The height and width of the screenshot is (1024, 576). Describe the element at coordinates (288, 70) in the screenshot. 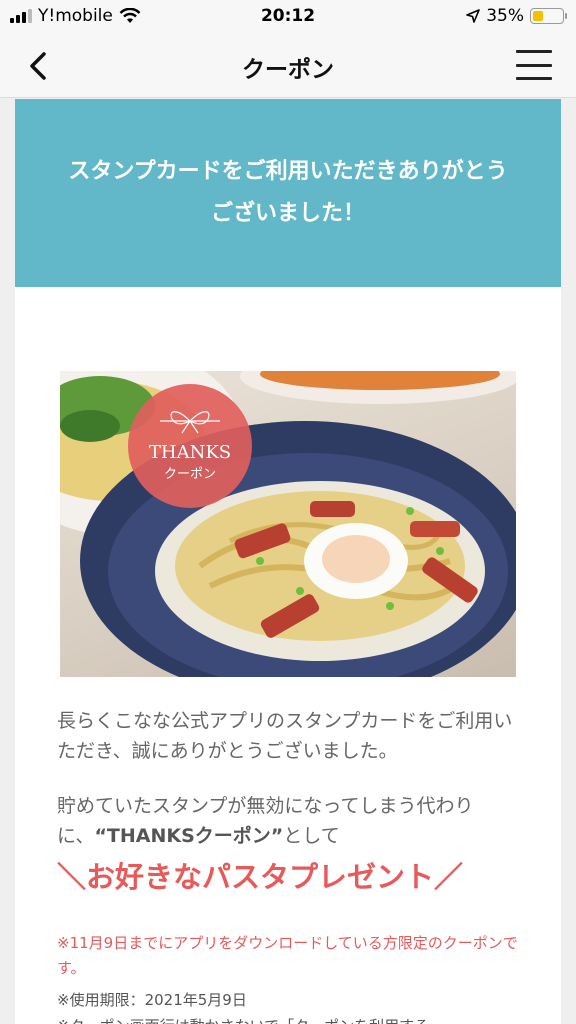

I see `page-title: クーポン` at that location.